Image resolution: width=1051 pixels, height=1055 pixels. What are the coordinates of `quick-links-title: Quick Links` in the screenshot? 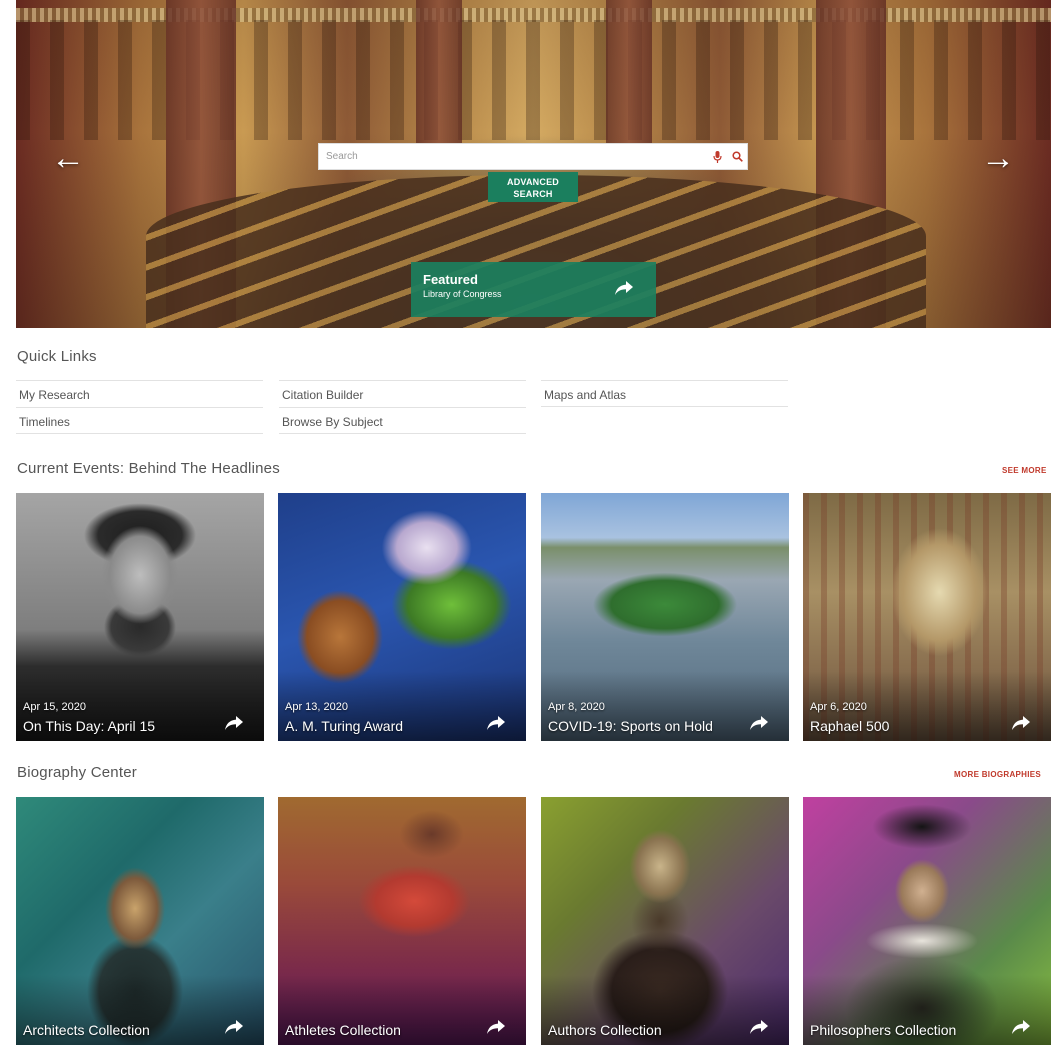 It's located at (57, 356).